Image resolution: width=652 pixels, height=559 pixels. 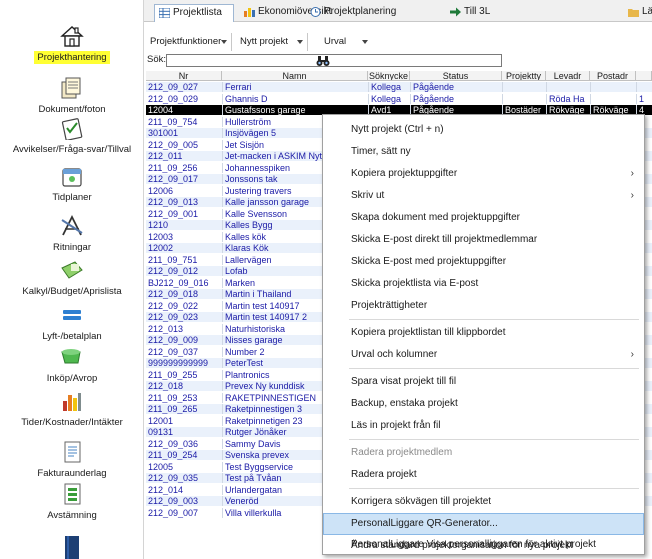 I want to click on menu-item: Spara visat projekt till fil, so click(x=483, y=382).